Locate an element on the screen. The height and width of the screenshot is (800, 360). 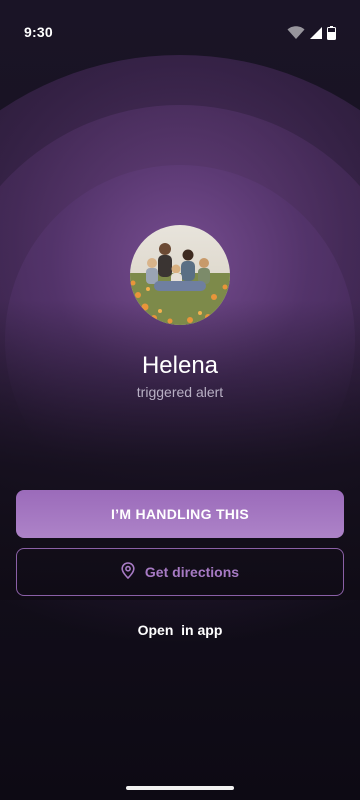
family-photo-avatar is located at coordinates (180, 275).